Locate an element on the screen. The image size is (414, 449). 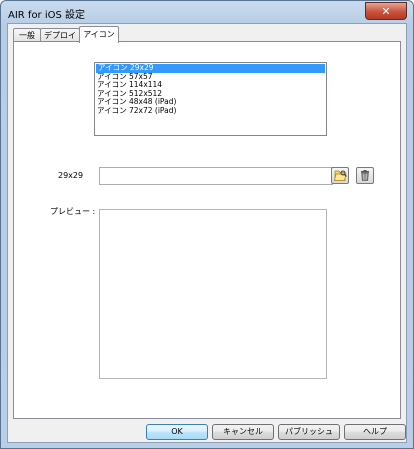
cancel-button: キャンセル is located at coordinates (243, 432).